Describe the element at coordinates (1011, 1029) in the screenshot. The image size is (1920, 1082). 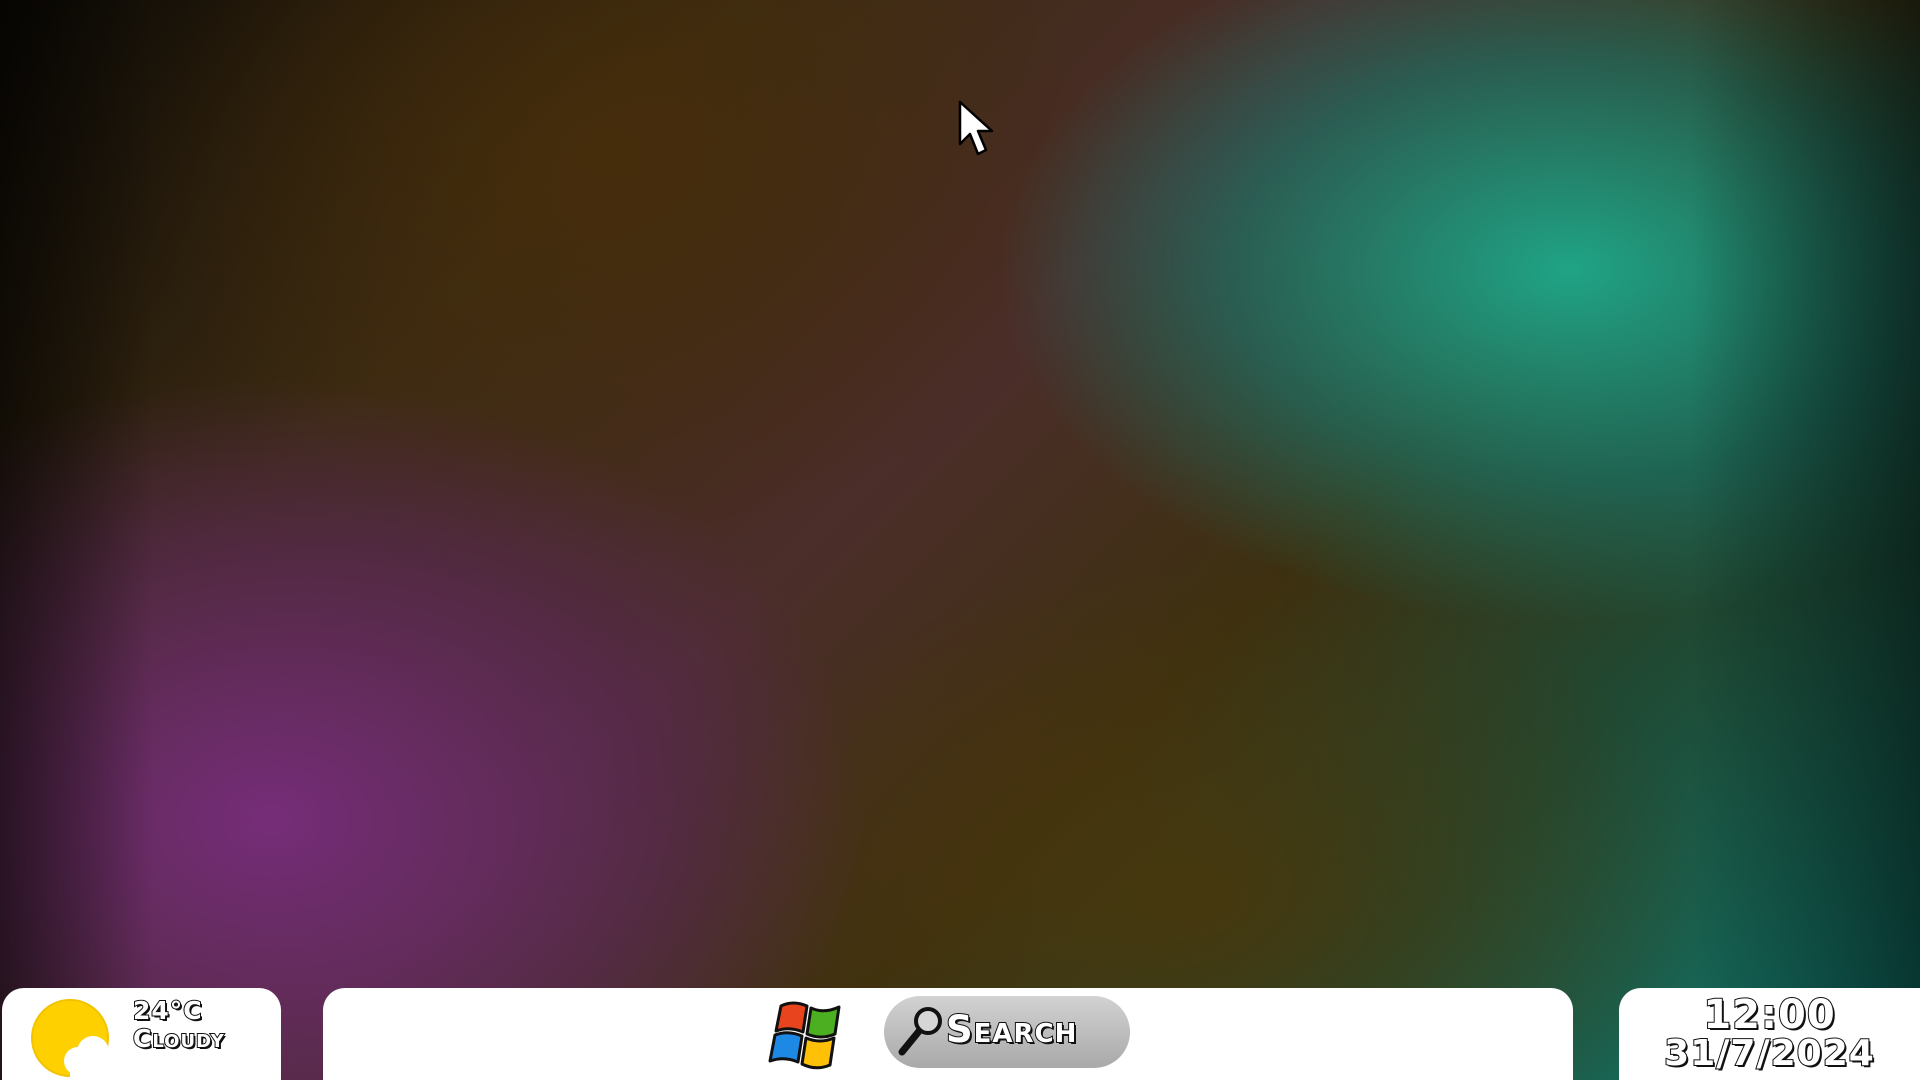
I see `search-label: Search` at that location.